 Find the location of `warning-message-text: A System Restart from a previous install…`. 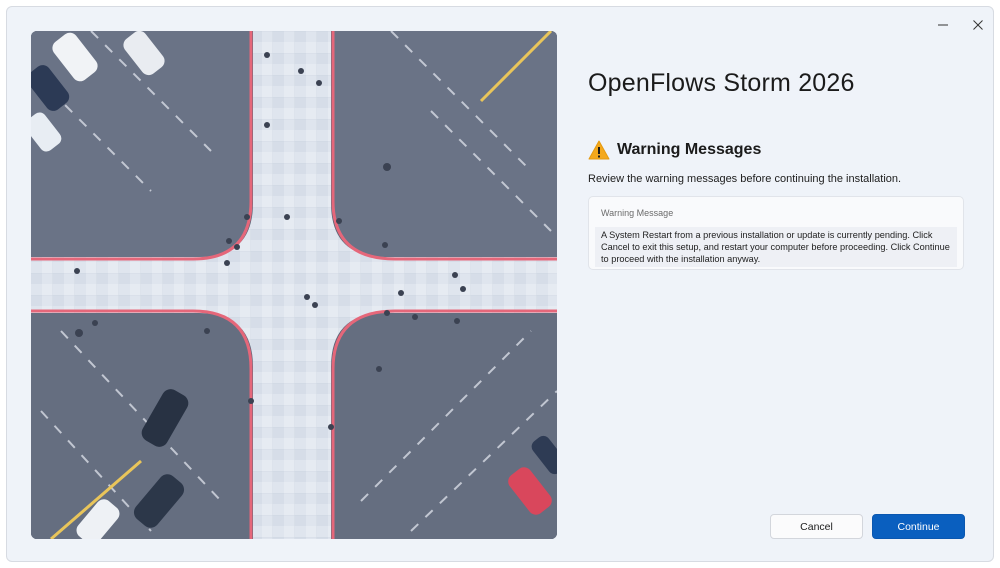

warning-message-text: A System Restart from a previous install… is located at coordinates (776, 247).